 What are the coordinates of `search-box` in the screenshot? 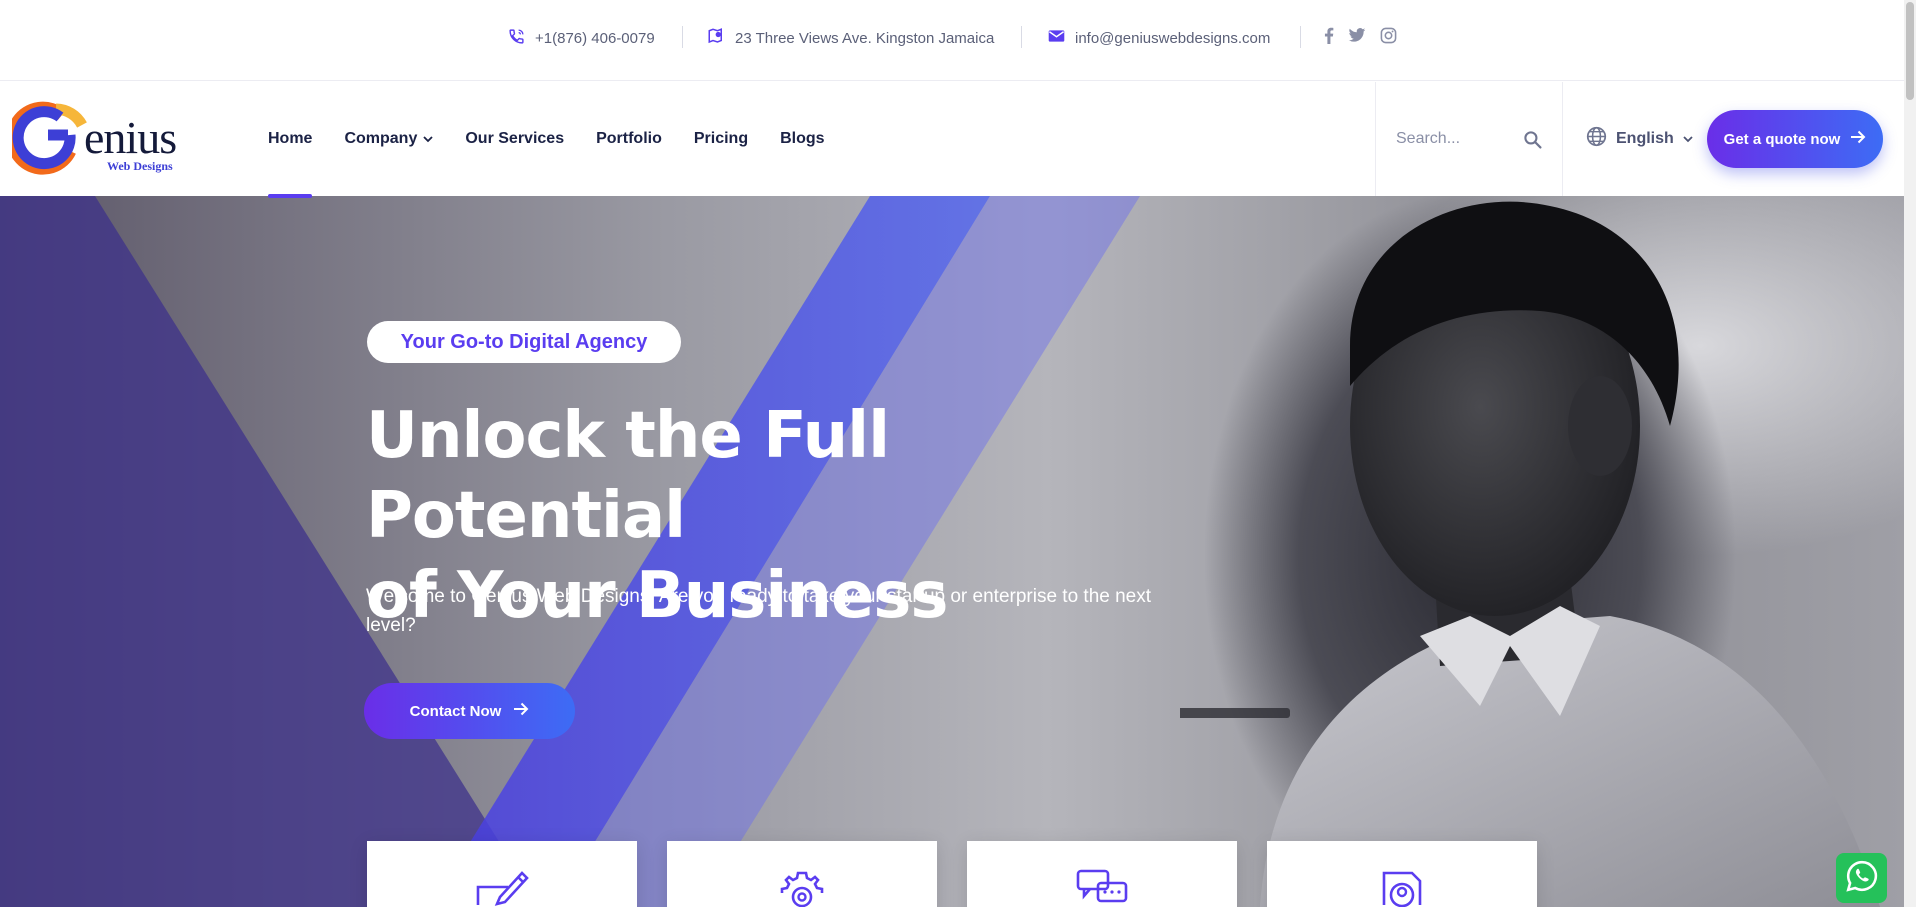 It's located at (1469, 139).